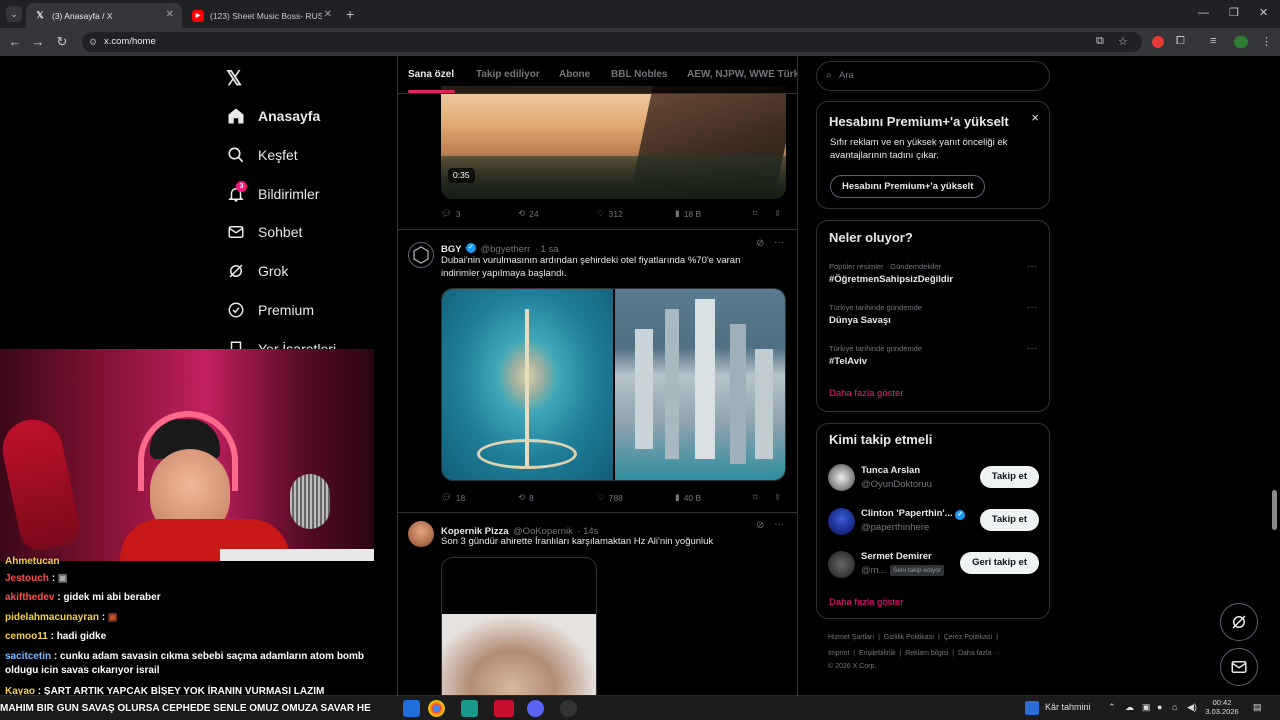 The height and width of the screenshot is (720, 1280). I want to click on profile-avatar, so click(1241, 42).